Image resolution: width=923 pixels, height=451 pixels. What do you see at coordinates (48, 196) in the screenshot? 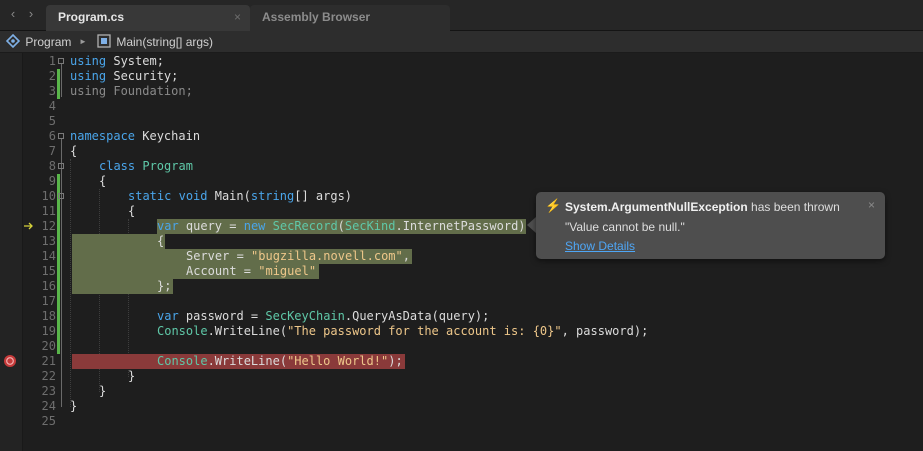
I see `line-number: 10` at bounding box center [48, 196].